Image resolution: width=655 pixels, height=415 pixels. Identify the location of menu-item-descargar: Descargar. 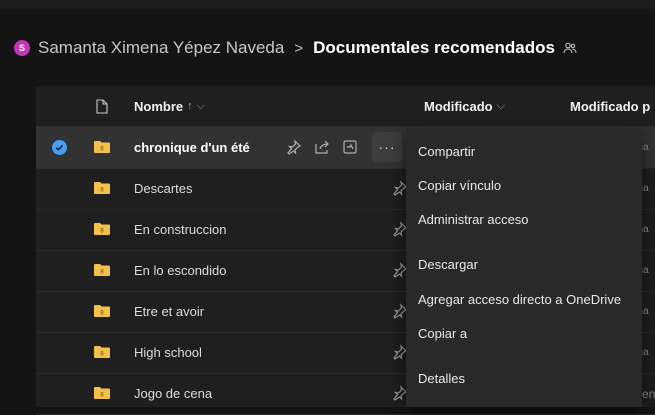
(448, 265).